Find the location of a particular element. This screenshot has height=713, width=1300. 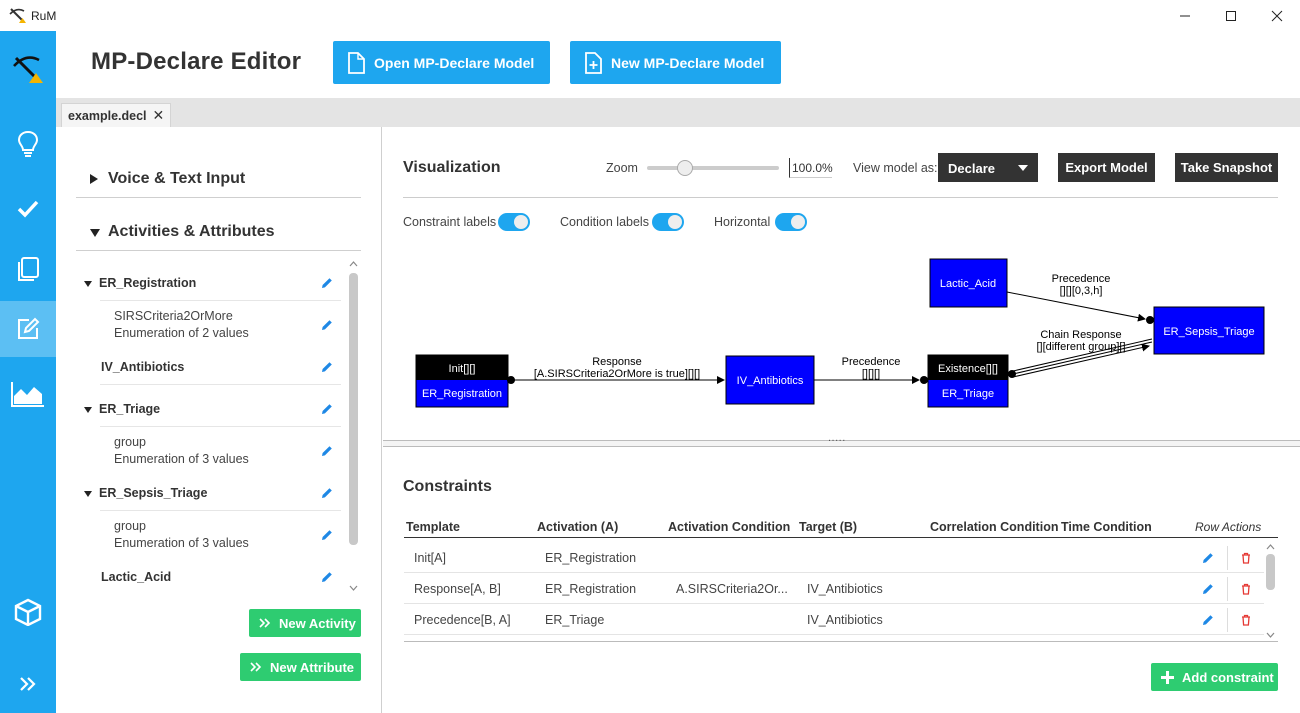

constraints-table-scrollbar is located at coordinates (1270, 572).